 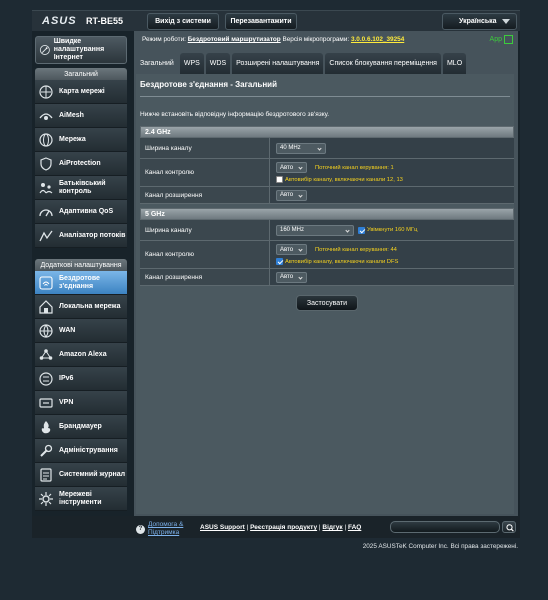 I want to click on control-channel-24-select: Авто, so click(x=291, y=167).